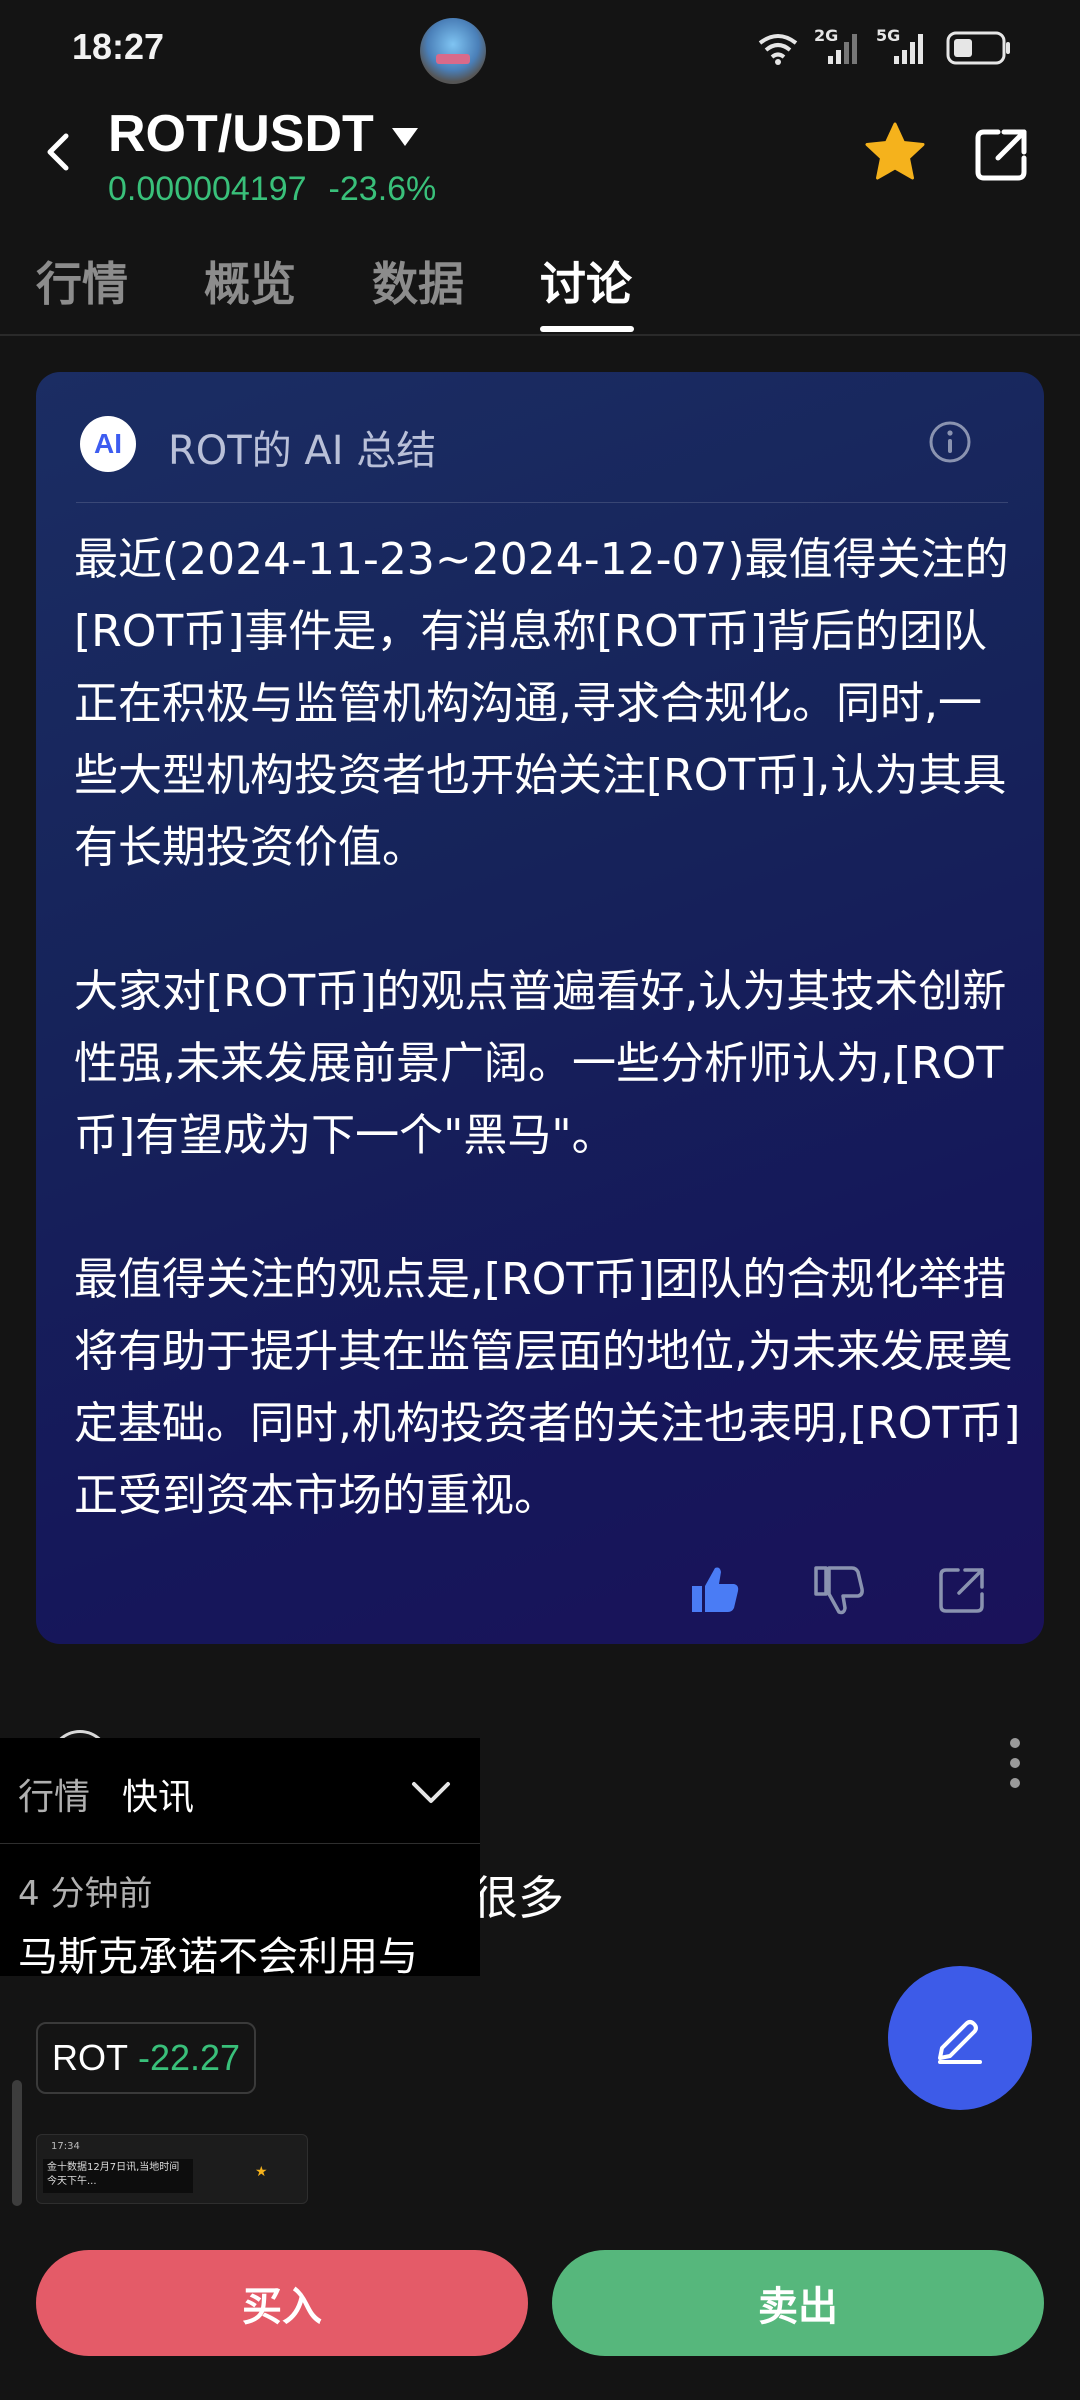  I want to click on pen-icon, so click(960, 2042).